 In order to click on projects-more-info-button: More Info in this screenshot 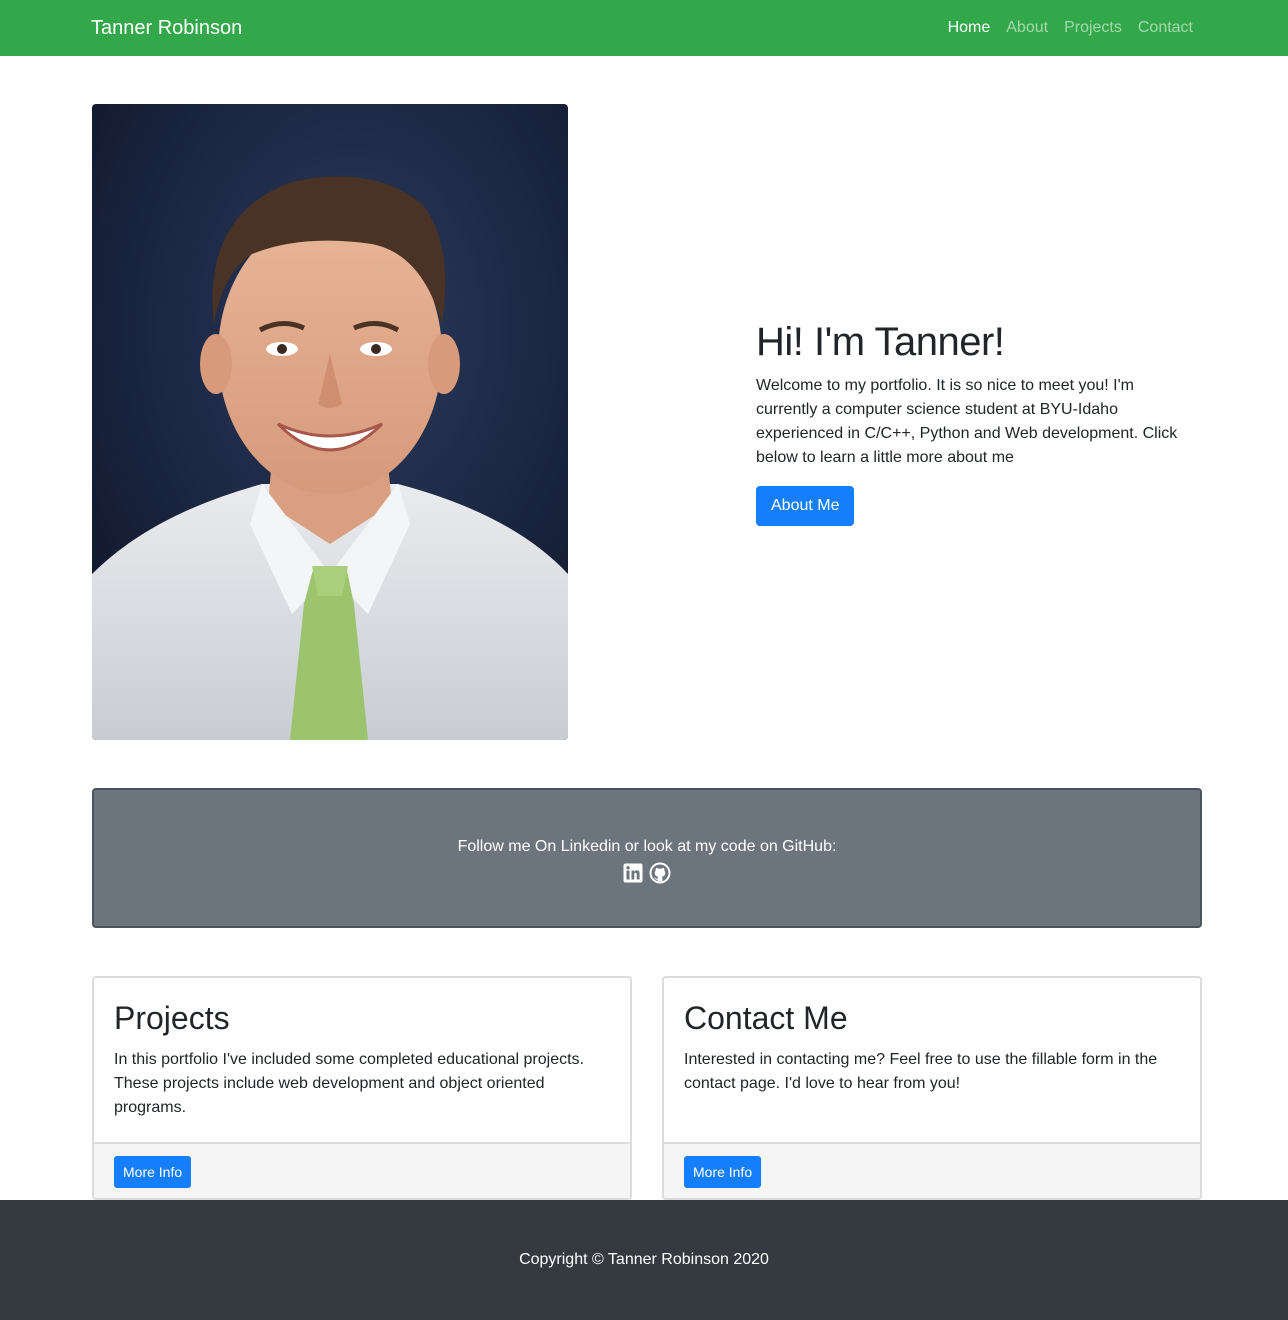, I will do `click(153, 1172)`.